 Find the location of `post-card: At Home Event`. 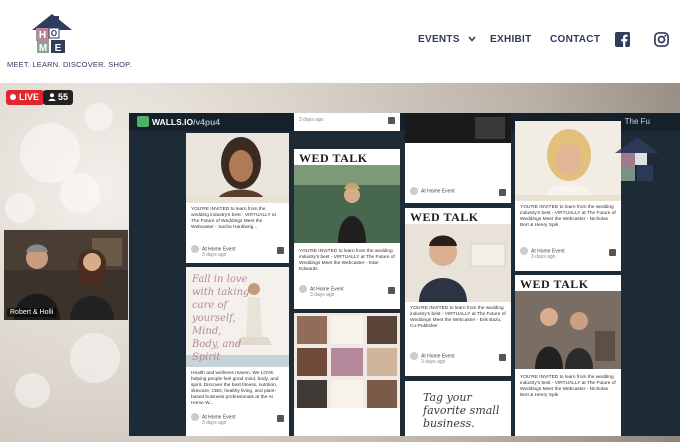

post-card: At Home Event is located at coordinates (458, 158).